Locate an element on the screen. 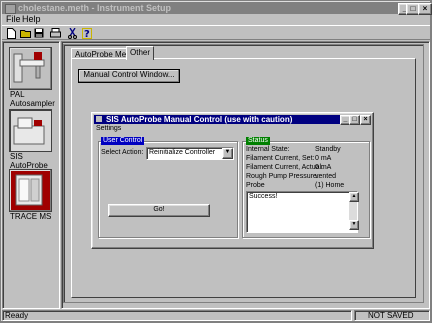 The image size is (432, 323). status-label: Status is located at coordinates (258, 141).